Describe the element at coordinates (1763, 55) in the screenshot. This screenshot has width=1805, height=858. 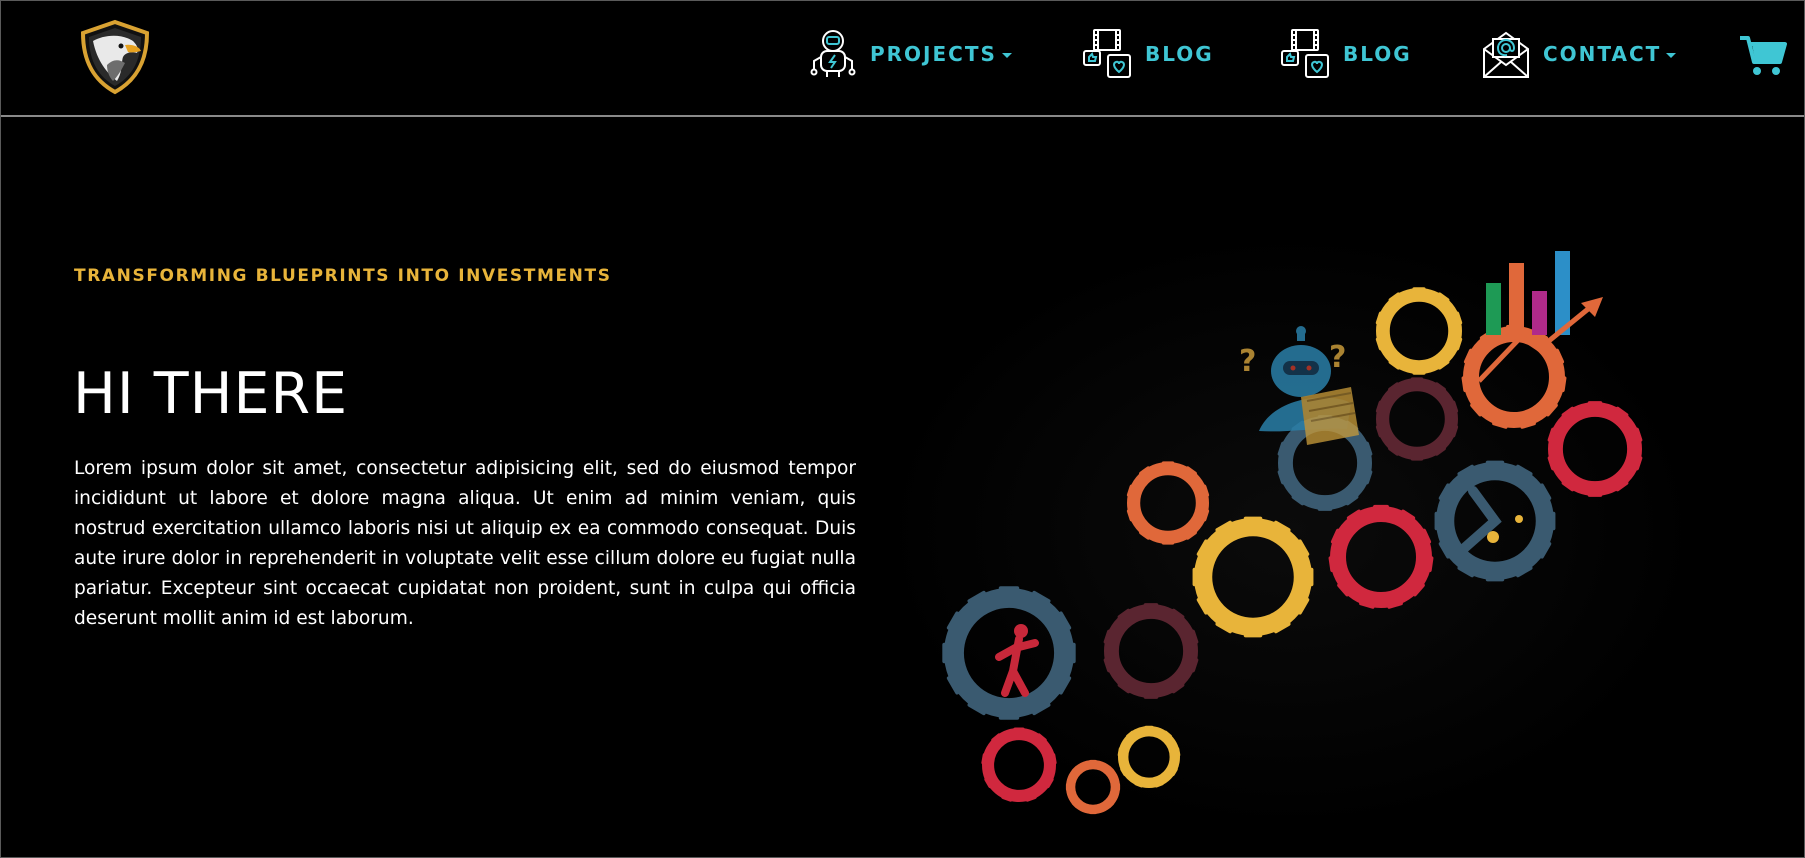
I see `shopping-cart-icon` at that location.